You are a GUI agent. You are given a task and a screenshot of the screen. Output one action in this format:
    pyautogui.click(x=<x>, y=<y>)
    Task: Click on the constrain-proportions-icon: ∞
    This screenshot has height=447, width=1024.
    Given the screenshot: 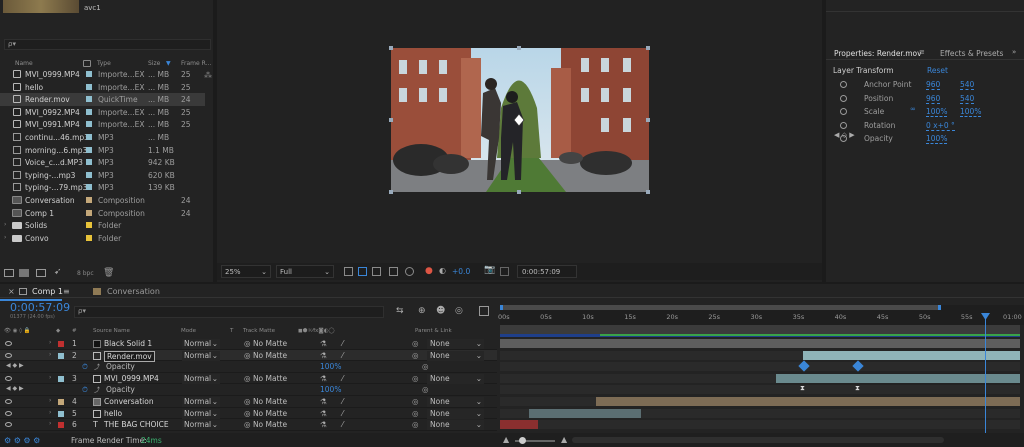 What is the action you would take?
    pyautogui.click(x=913, y=109)
    